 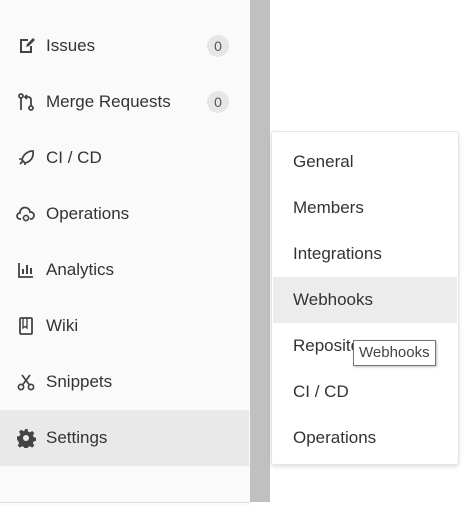 I want to click on book-icon, so click(x=26, y=326).